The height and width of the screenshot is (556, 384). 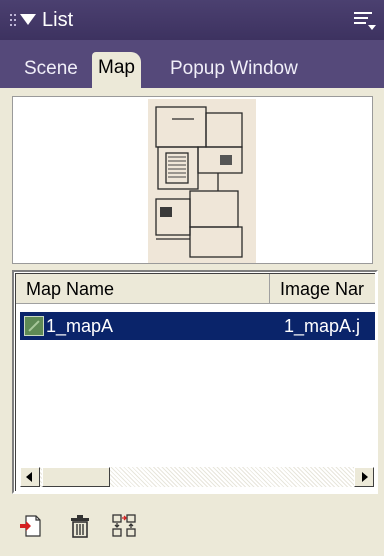 I want to click on tab-popup-window: Popup Window, so click(x=234, y=71).